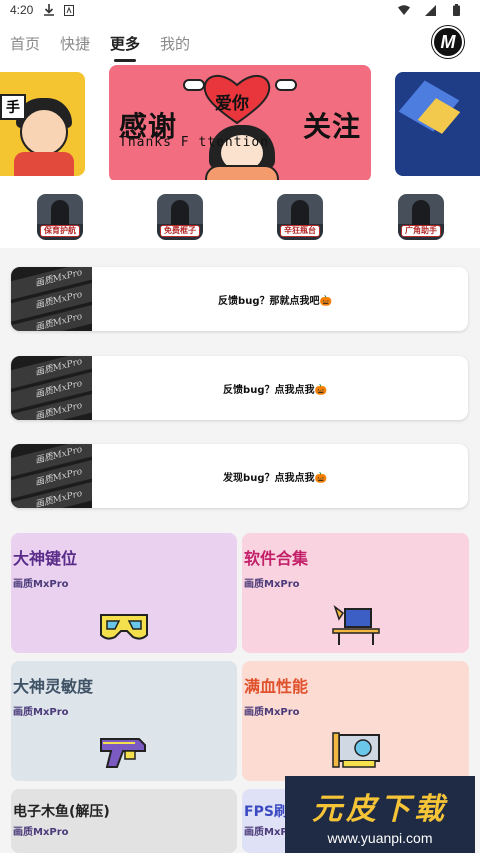 Image resolution: width=480 pixels, height=853 pixels. I want to click on game-icon-label: 辛狂瓶台, so click(300, 231).